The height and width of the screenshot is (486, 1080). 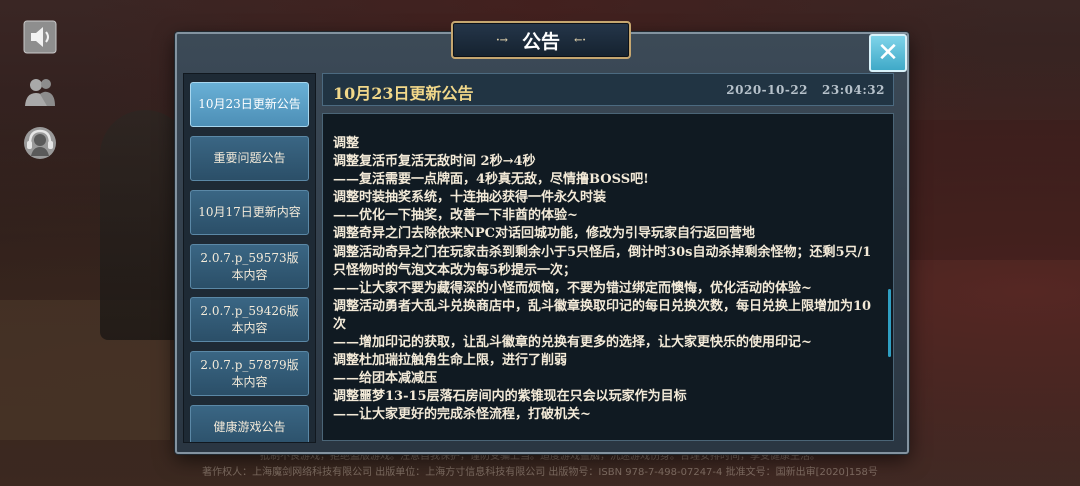 I want to click on dialog-title: 公告, so click(x=540, y=41).